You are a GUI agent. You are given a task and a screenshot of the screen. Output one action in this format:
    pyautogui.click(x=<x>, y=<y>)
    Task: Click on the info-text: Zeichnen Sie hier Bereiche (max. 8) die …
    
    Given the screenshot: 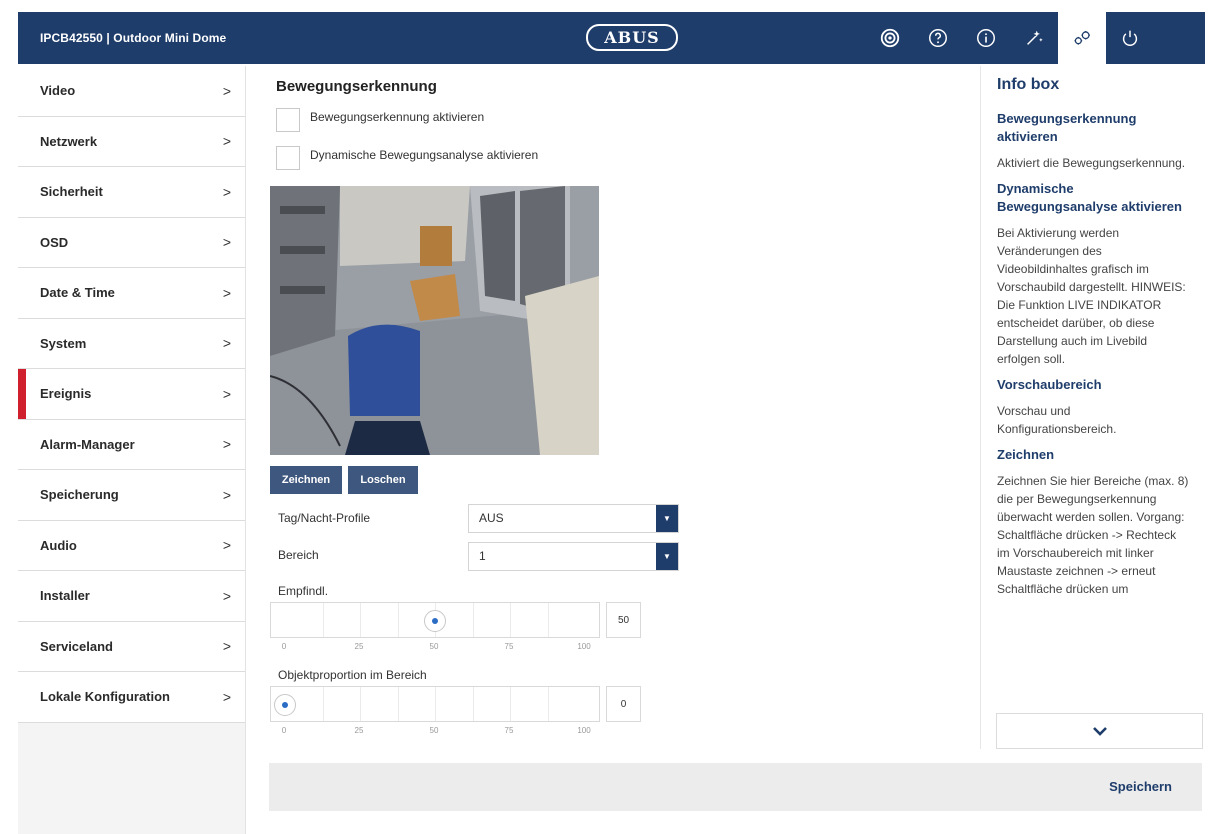 What is the action you would take?
    pyautogui.click(x=1093, y=535)
    